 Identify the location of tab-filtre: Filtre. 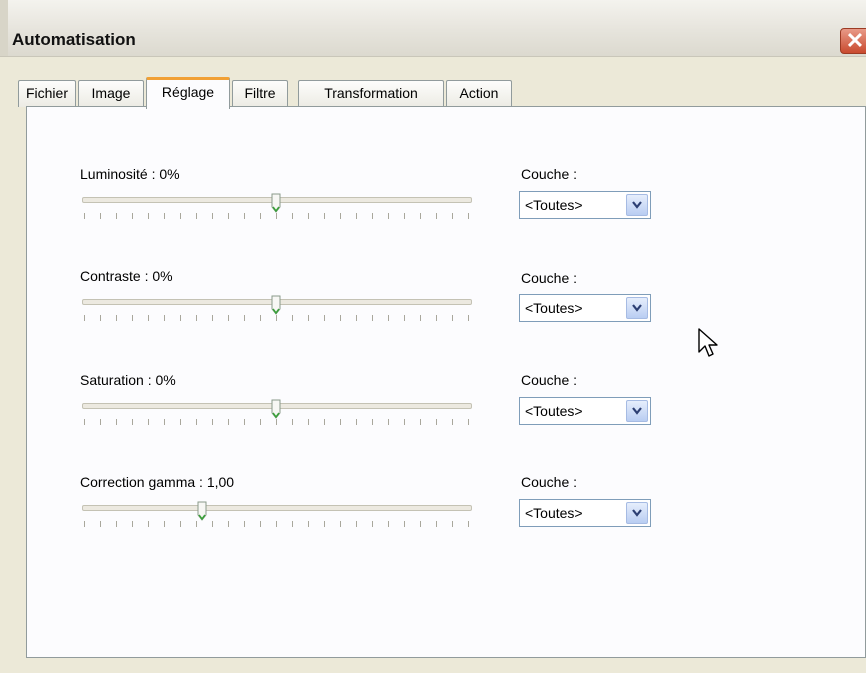
(260, 93).